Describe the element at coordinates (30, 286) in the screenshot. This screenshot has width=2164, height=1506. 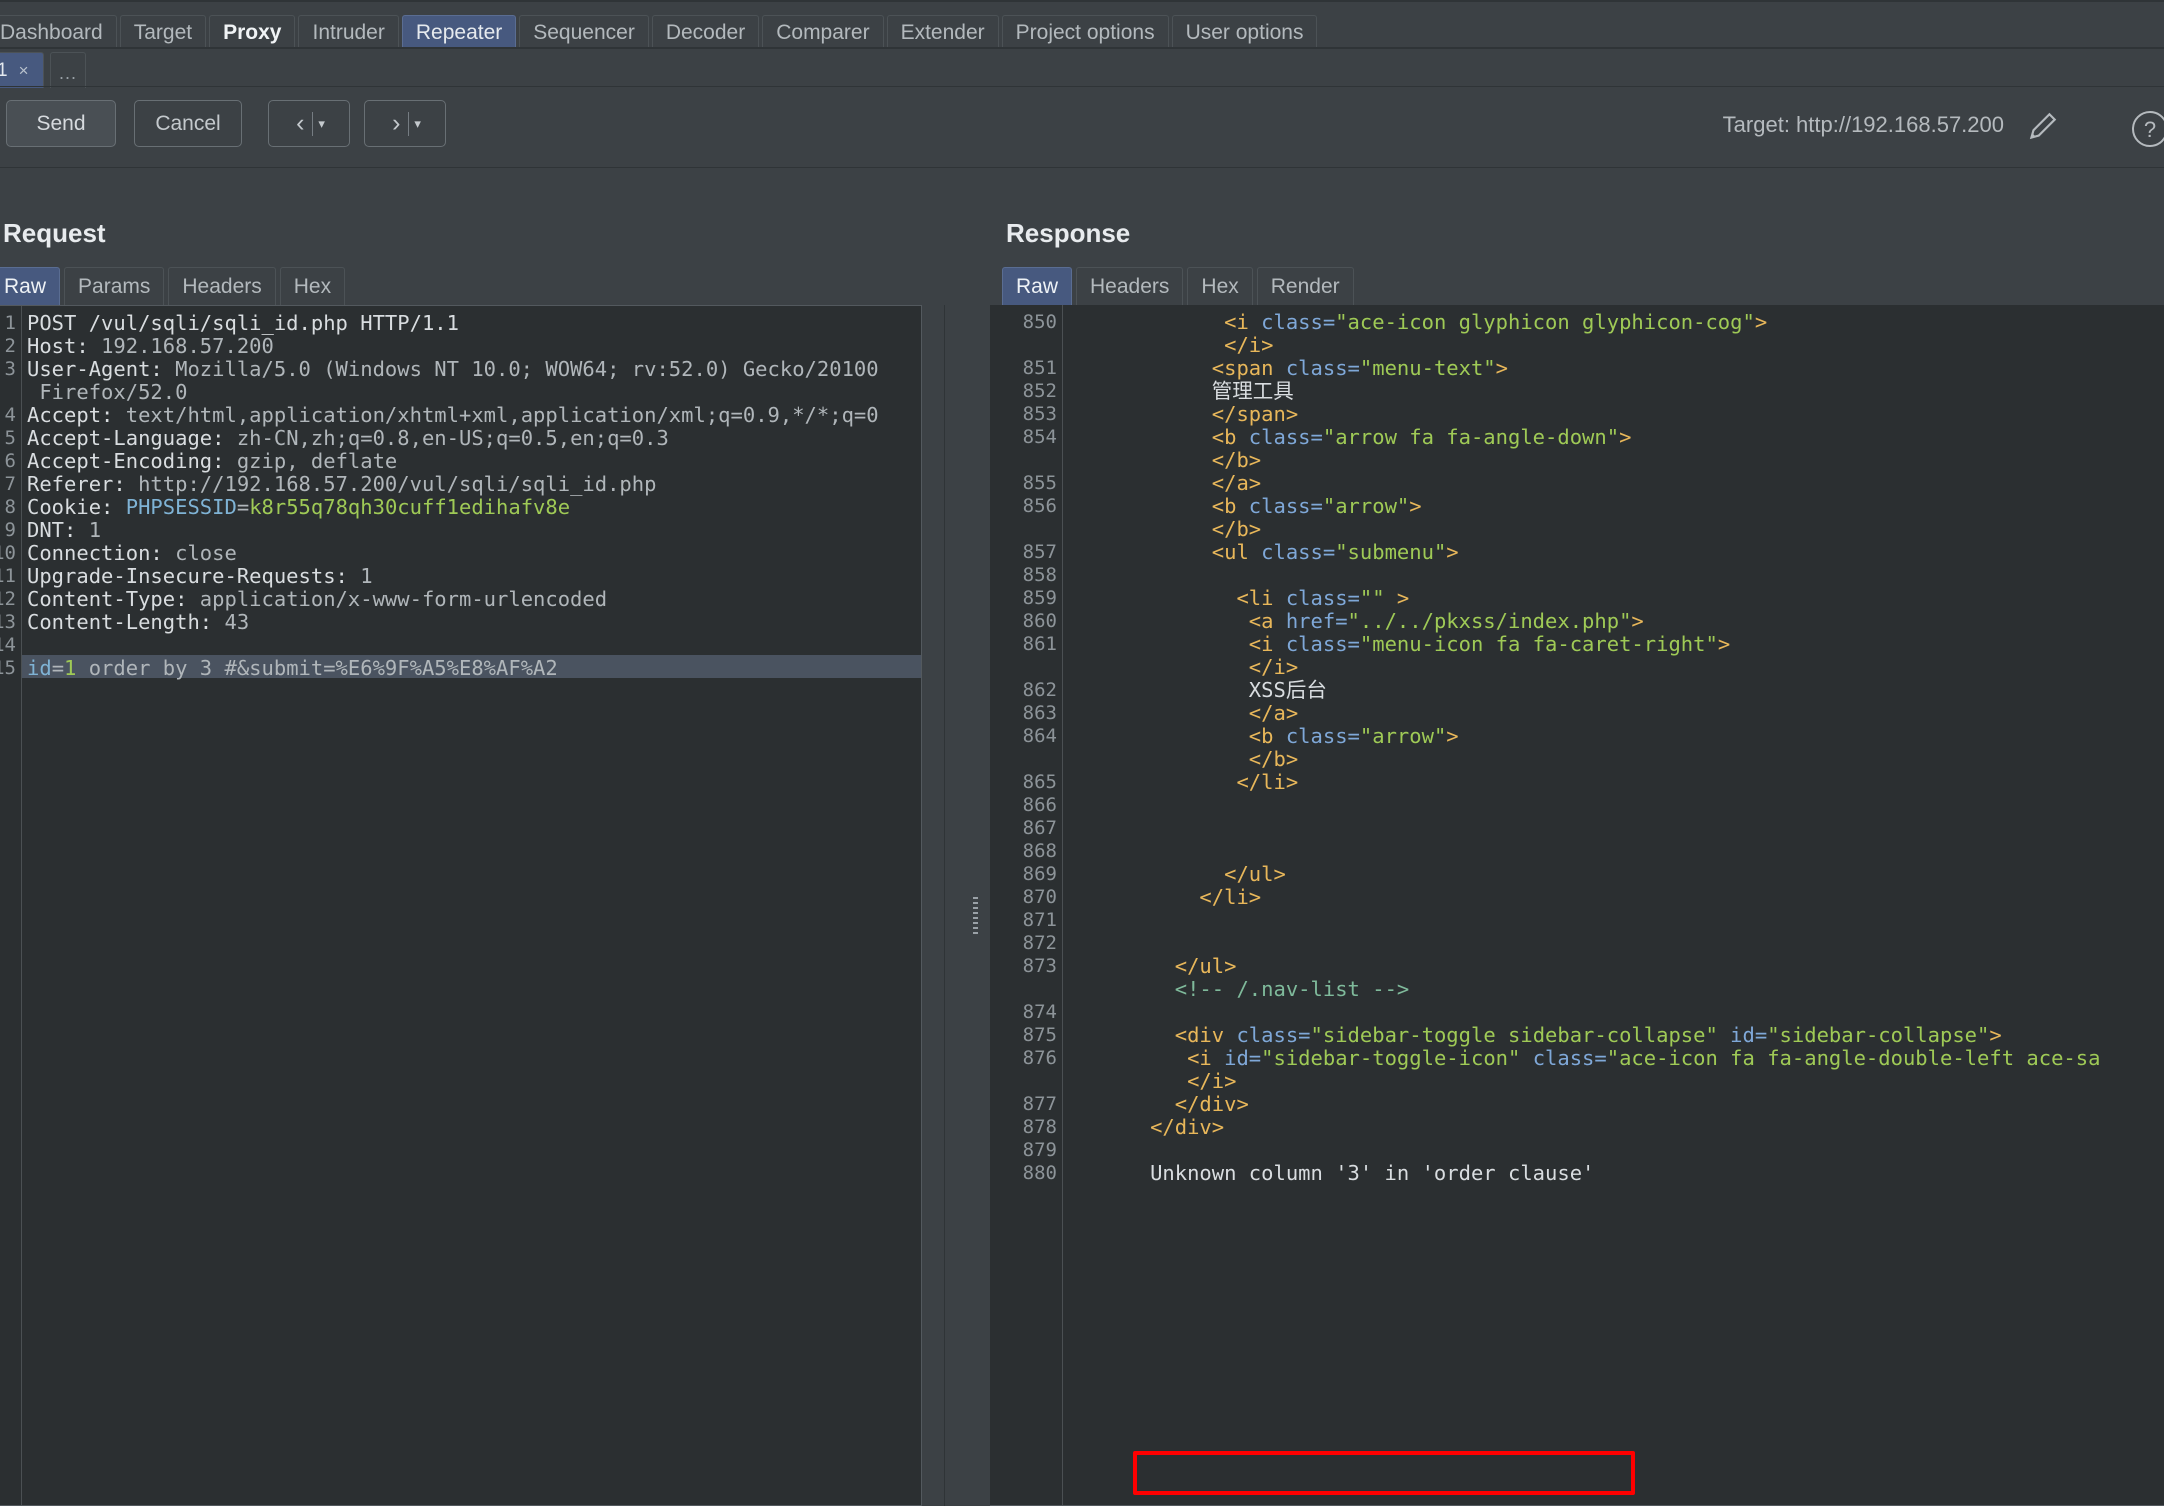
I see `request-tab-raw: Raw` at that location.